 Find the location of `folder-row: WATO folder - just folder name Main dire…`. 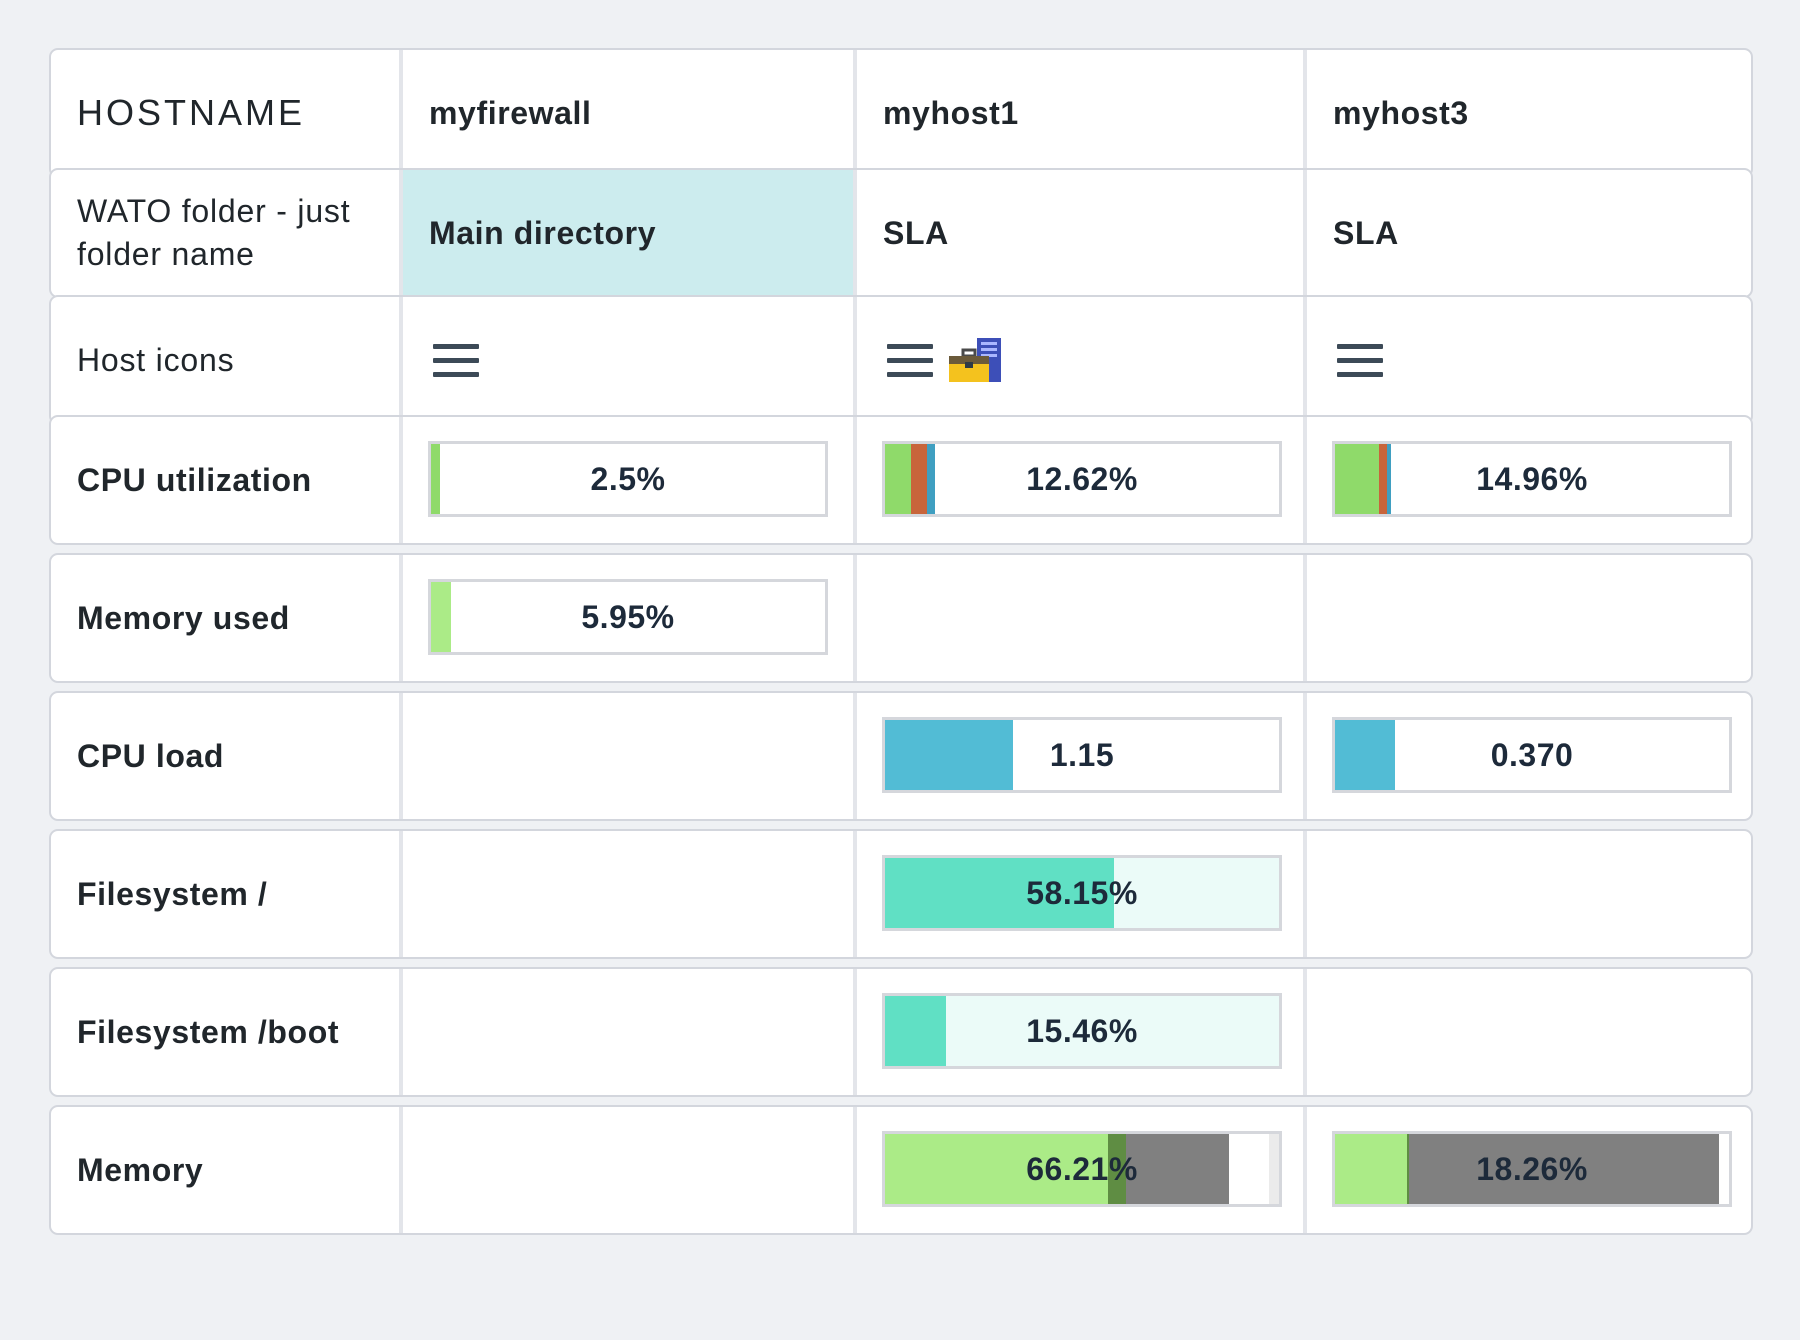

folder-row: WATO folder - just folder name Main dire… is located at coordinates (901, 233).